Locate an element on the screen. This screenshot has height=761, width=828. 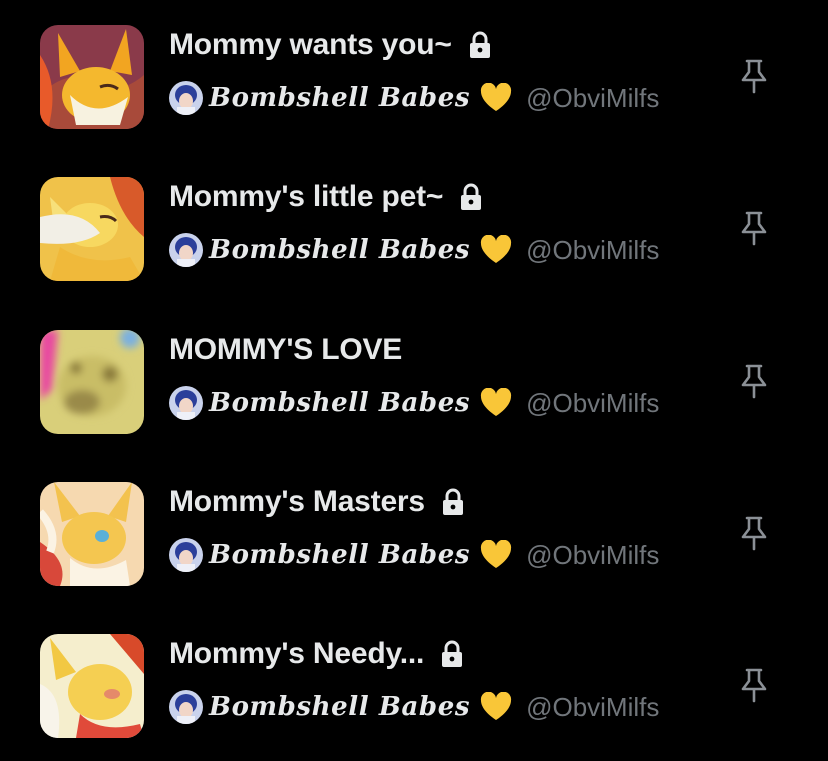
list-title: MOMMY'S LOVE is located at coordinates (285, 350).